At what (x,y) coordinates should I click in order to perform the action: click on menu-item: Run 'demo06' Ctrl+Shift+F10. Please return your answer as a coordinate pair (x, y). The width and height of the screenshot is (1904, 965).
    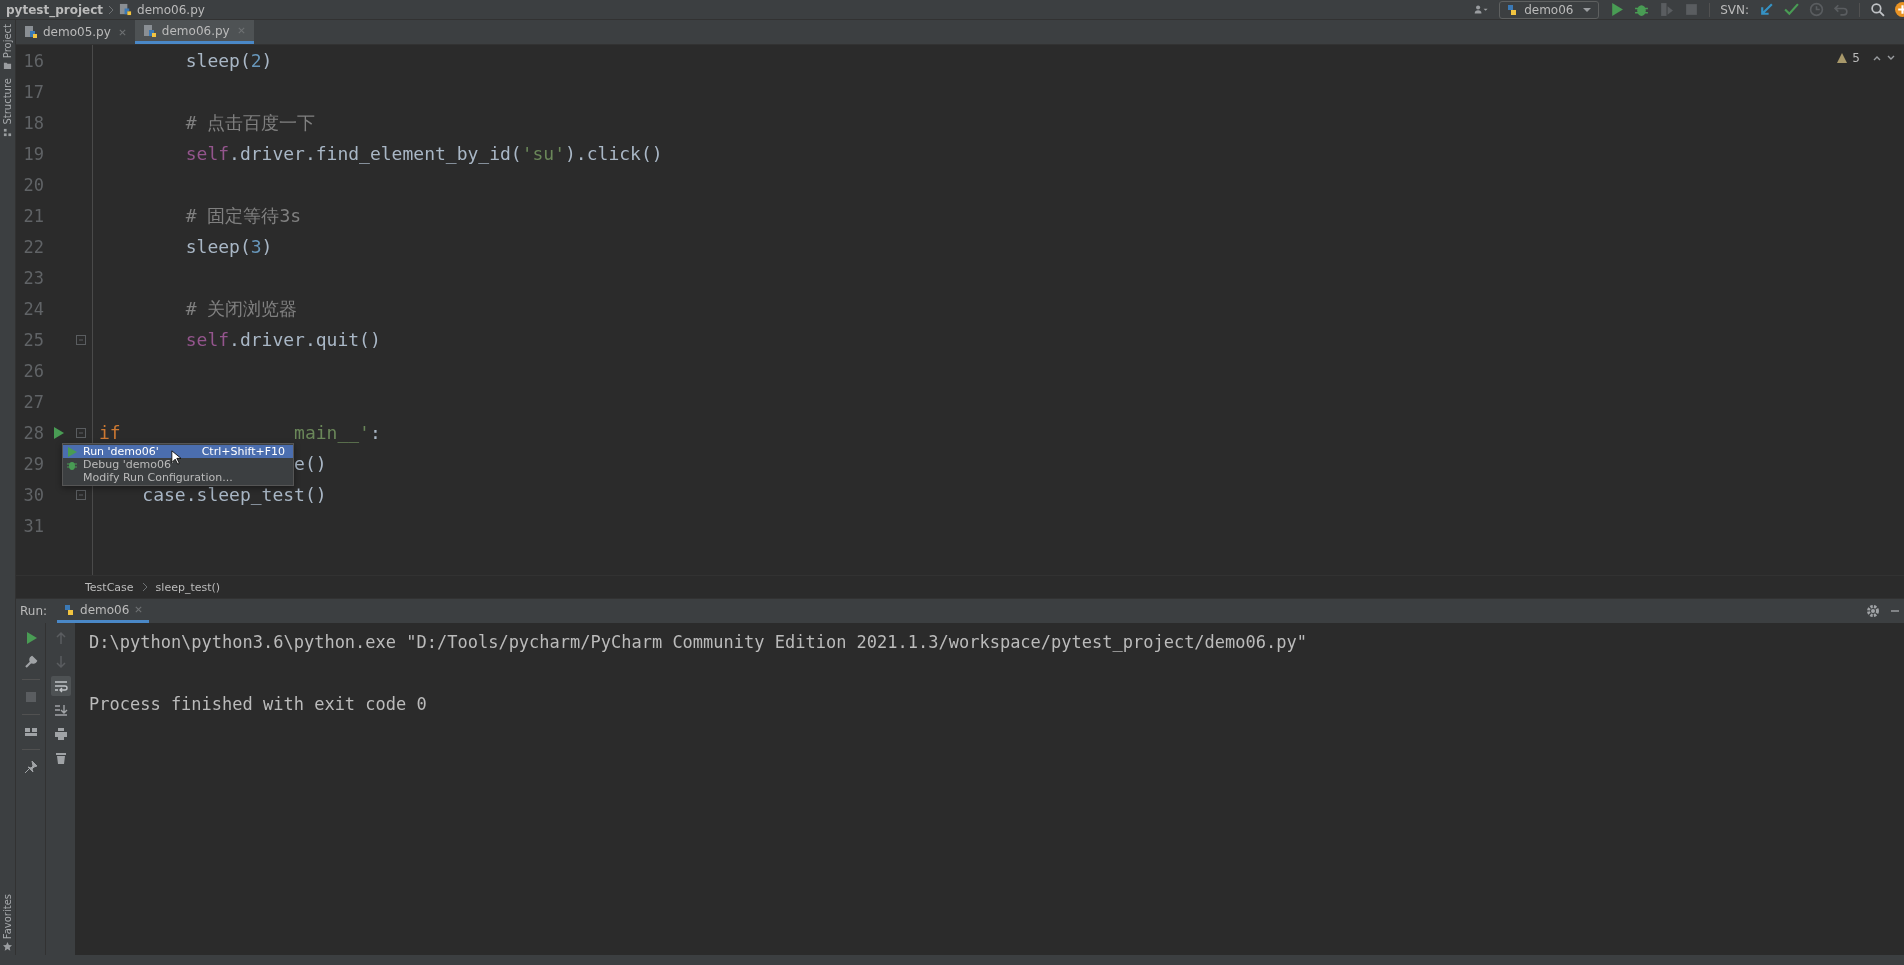
    Looking at the image, I should click on (178, 451).